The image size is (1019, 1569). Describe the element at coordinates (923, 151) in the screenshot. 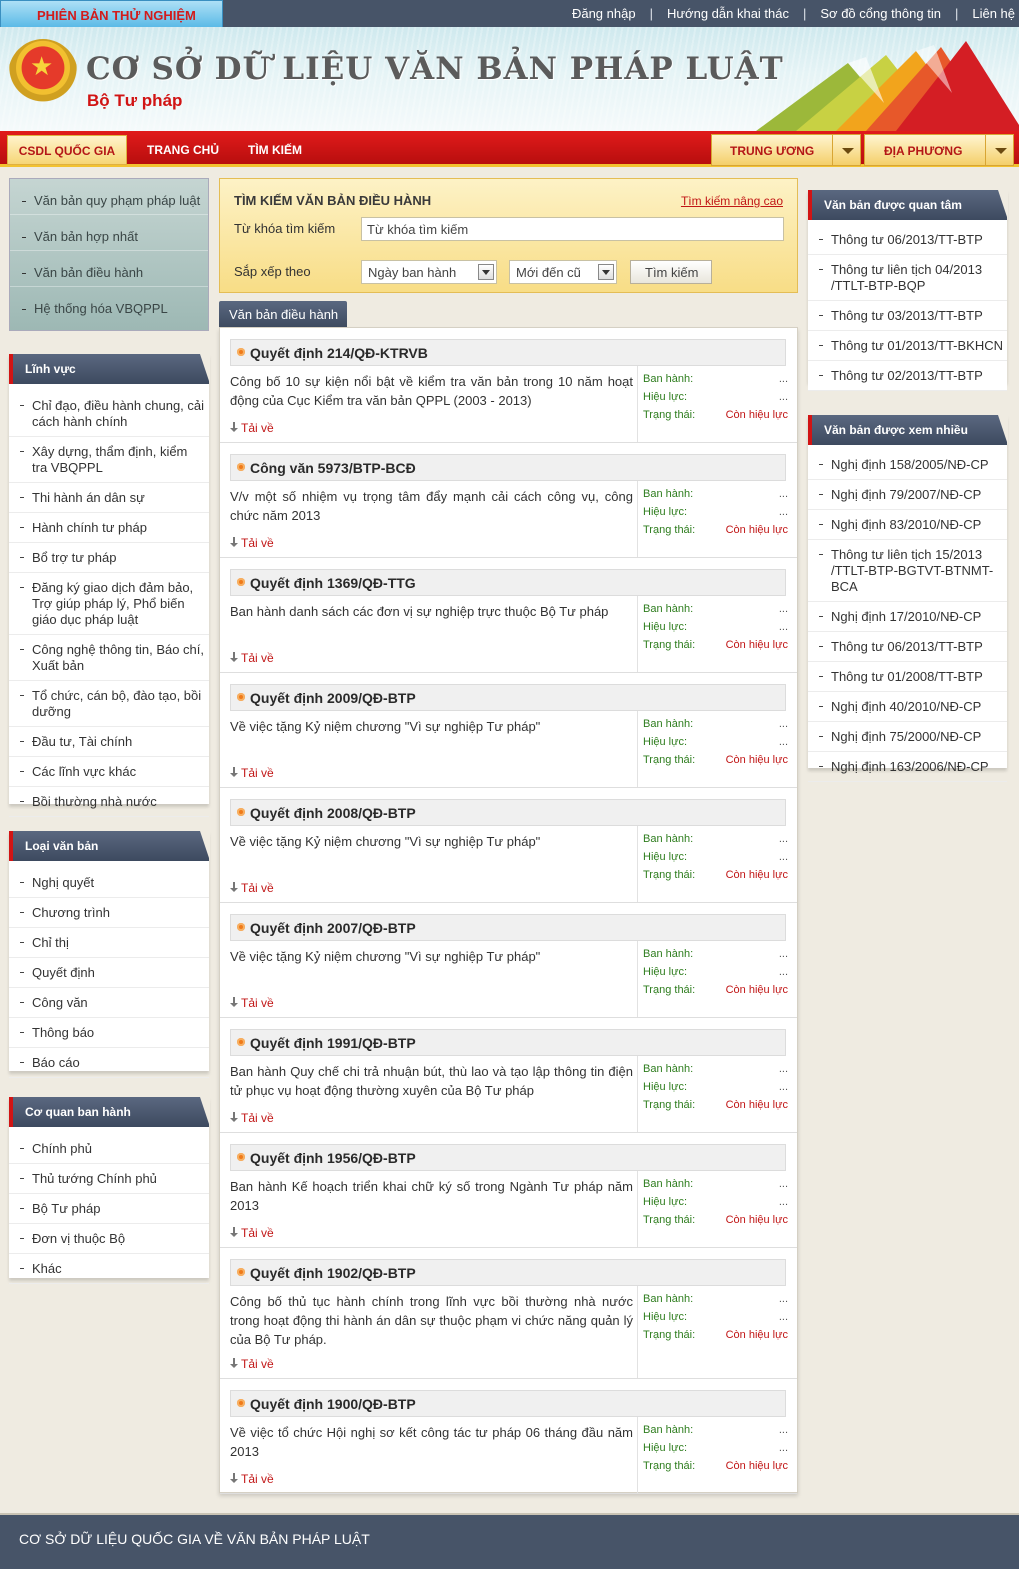

I see `dropdown-dia-phuong-label: ĐỊA PHƯƠNG` at that location.